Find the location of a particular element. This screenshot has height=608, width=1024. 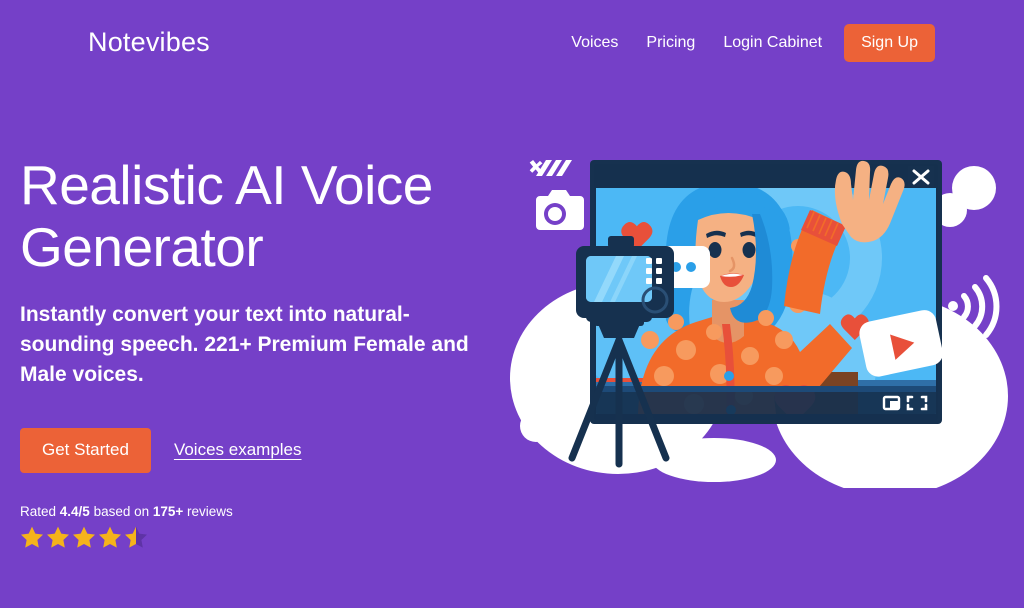

nav-link-voices: Voices is located at coordinates (594, 43).